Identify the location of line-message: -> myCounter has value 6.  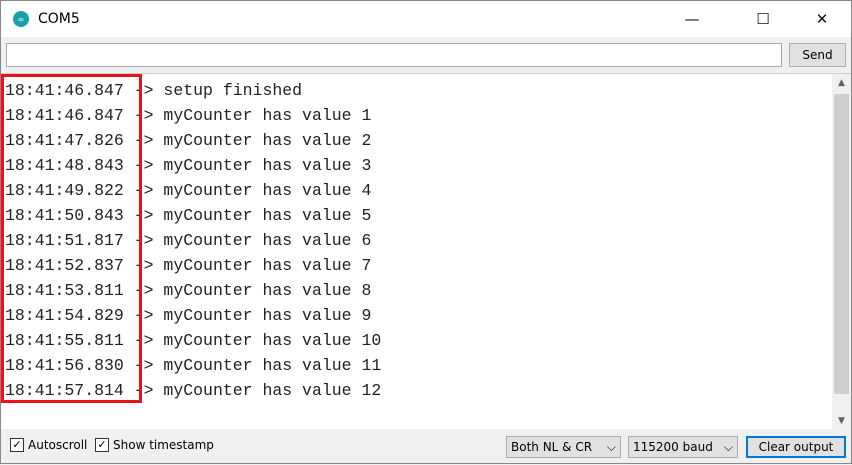
(247, 240).